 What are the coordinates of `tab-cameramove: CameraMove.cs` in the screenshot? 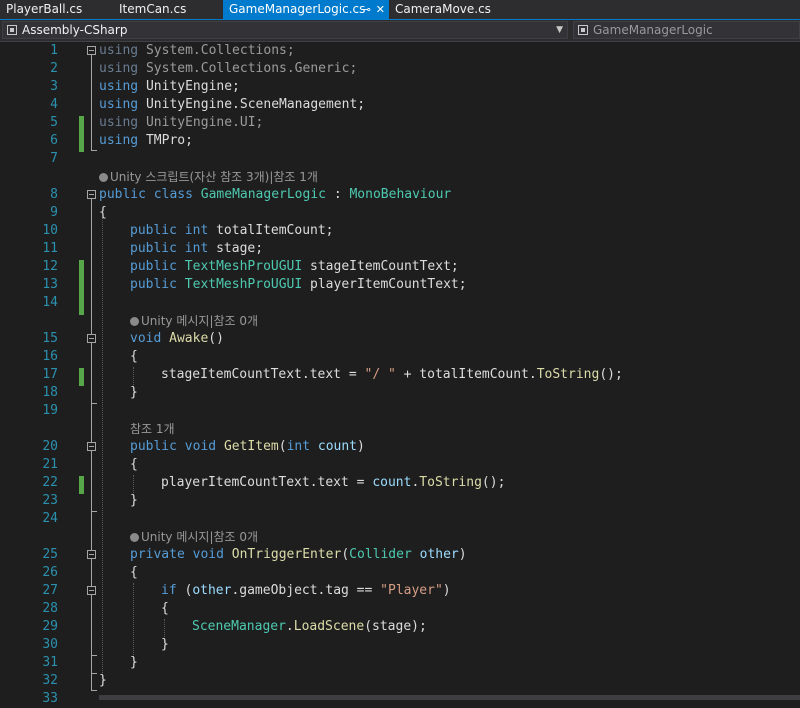 It's located at (449, 9).